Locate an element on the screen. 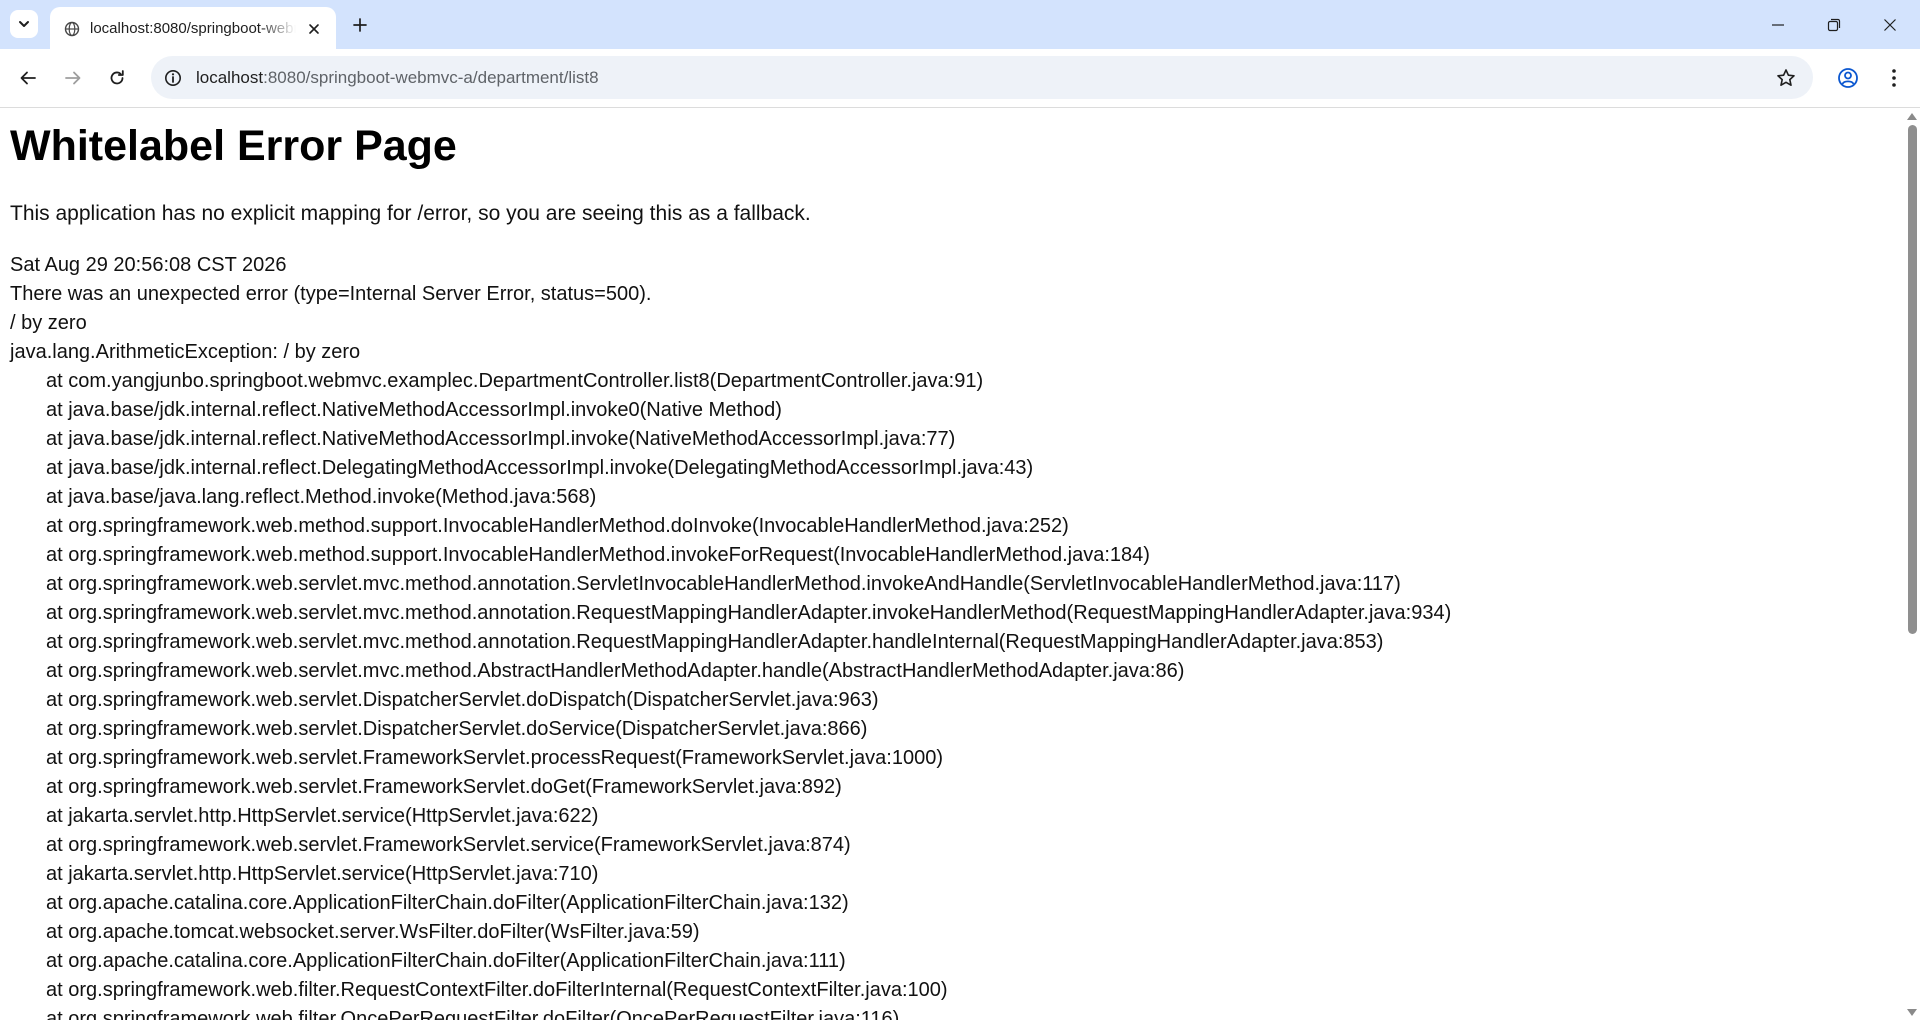 The height and width of the screenshot is (1020, 1920). error-message: / by zero is located at coordinates (48, 323).